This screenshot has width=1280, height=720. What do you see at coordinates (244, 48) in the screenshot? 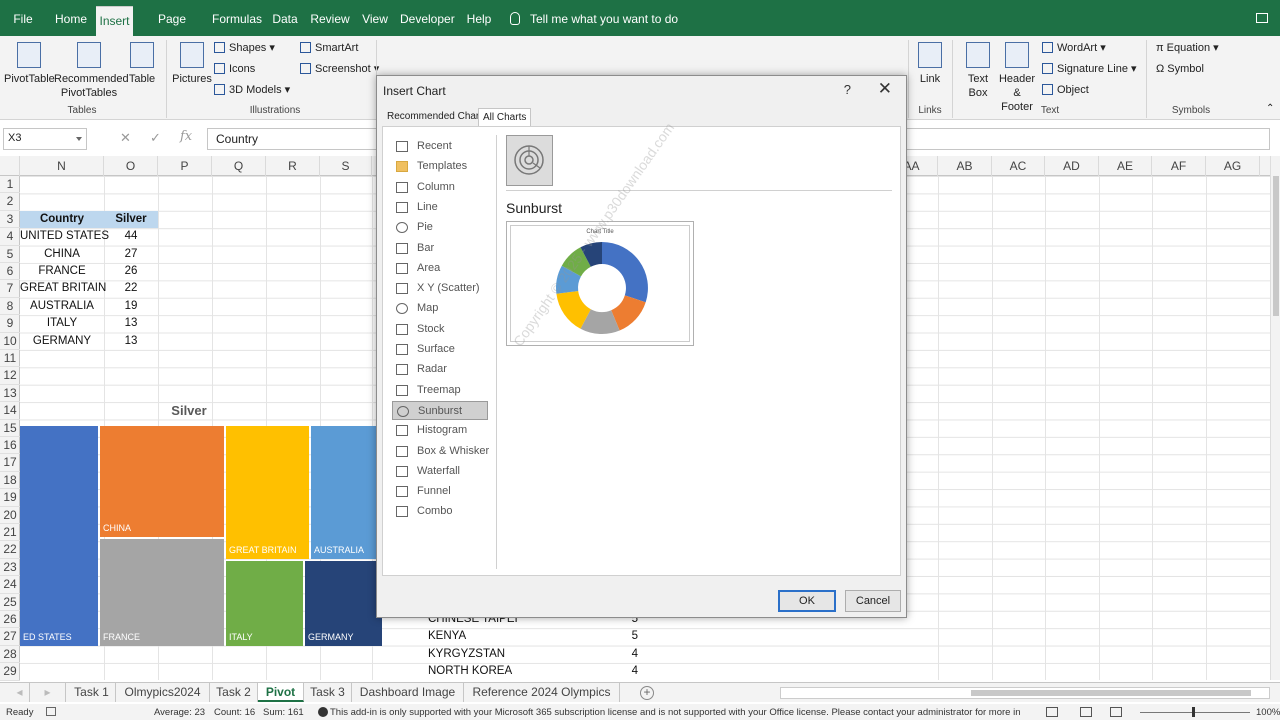
I see `shapes-button: Shapes ▾` at bounding box center [244, 48].